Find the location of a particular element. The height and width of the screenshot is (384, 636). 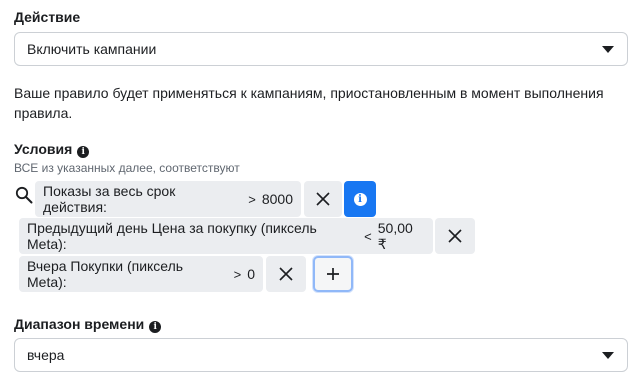

condition-value: 0 is located at coordinates (251, 274).